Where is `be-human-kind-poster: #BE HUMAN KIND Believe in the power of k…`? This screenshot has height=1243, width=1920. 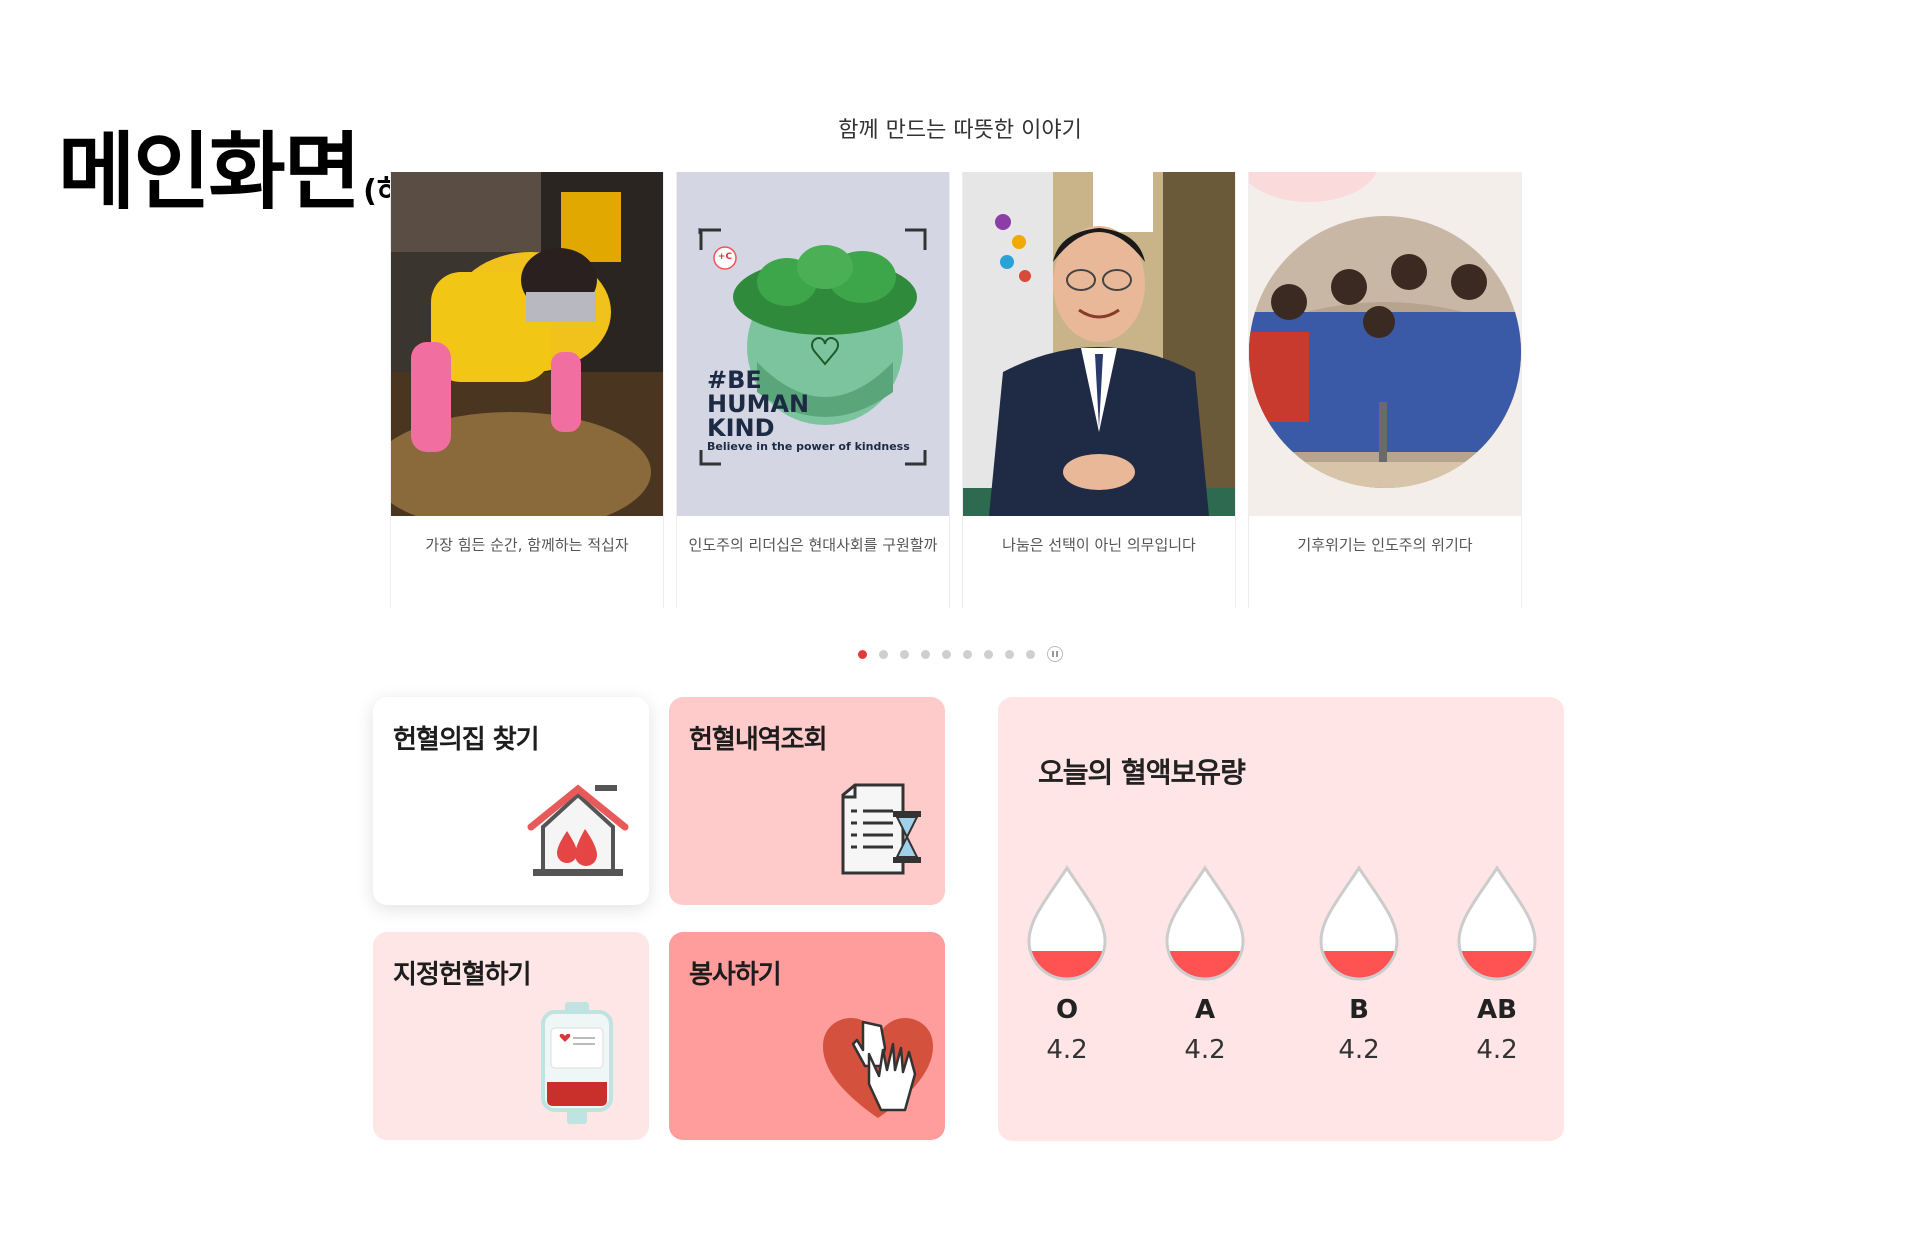
be-human-kind-poster: #BE HUMAN KIND Believe in the power of k… is located at coordinates (813, 344).